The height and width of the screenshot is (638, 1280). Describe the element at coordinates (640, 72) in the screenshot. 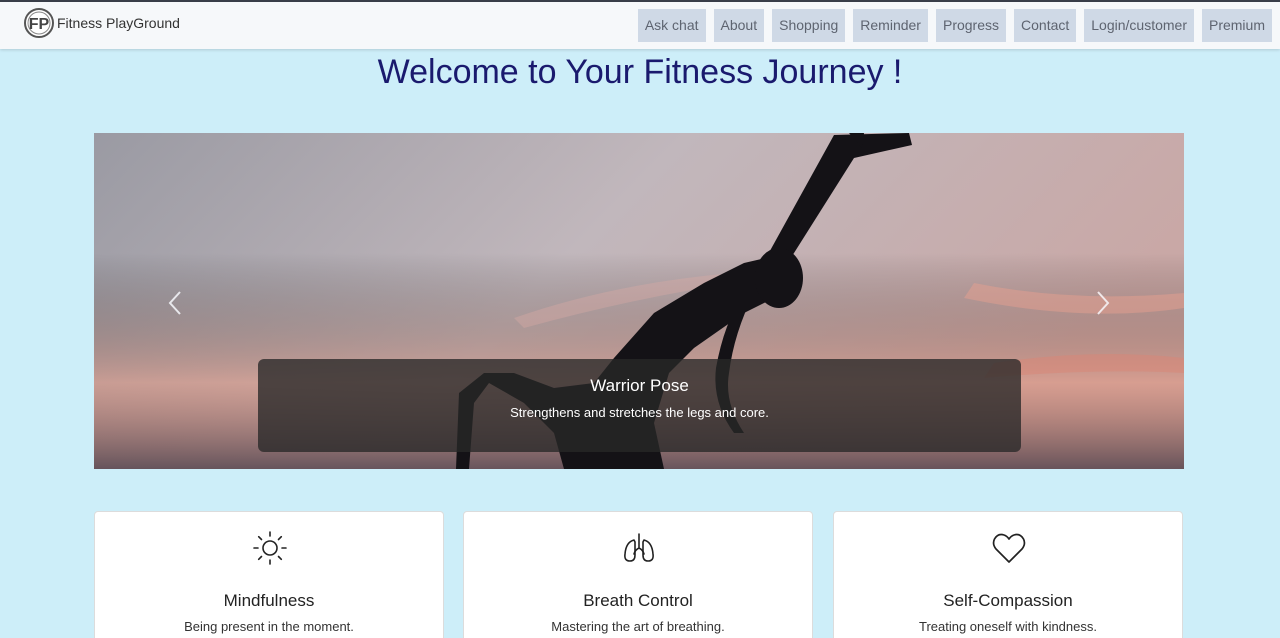

I see `page-title: Welcome to Your Fitness Journey !` at that location.